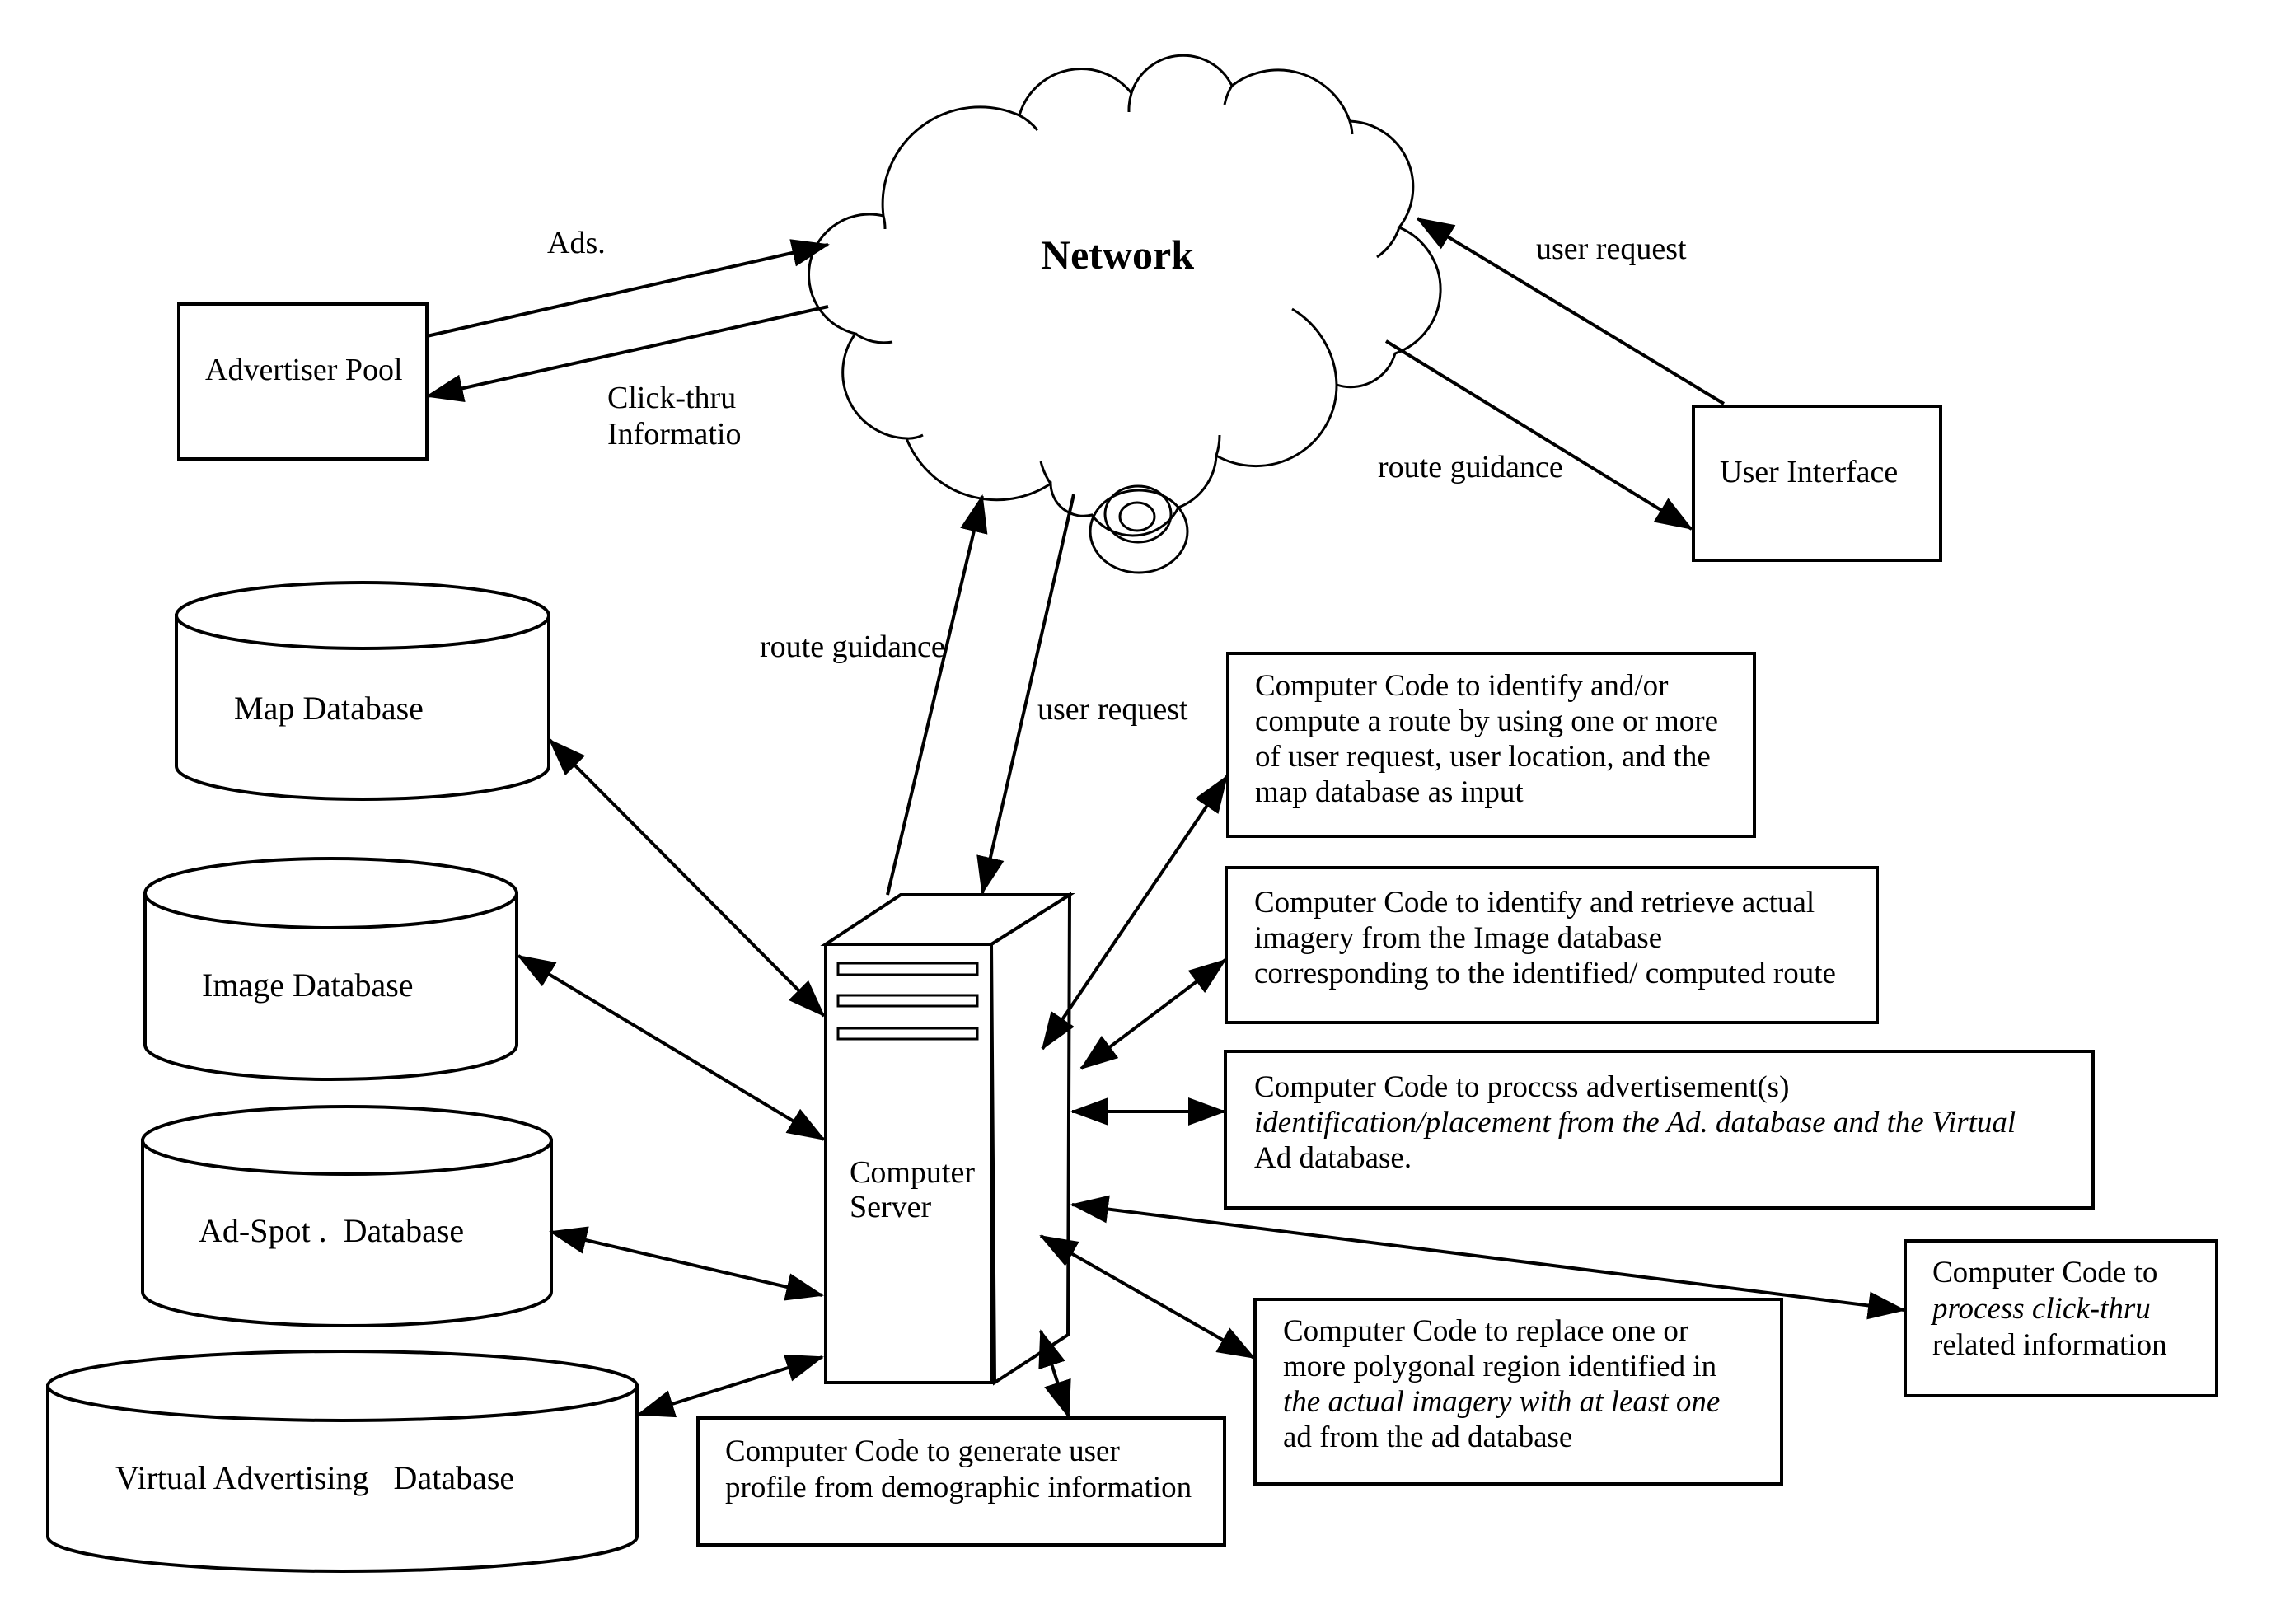 This screenshot has width=2276, height=1624. What do you see at coordinates (1809, 472) in the screenshot?
I see `user-interface-label: User Interface` at bounding box center [1809, 472].